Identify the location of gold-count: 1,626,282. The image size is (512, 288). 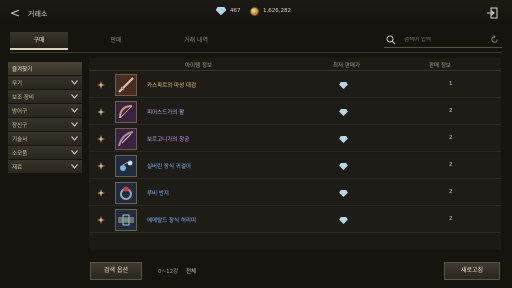
(277, 11).